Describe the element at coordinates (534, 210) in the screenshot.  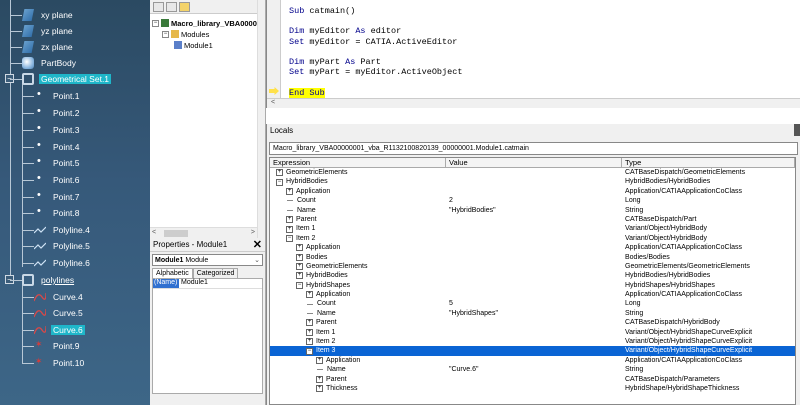
I see `value-cell: "HybridBodies"` at that location.